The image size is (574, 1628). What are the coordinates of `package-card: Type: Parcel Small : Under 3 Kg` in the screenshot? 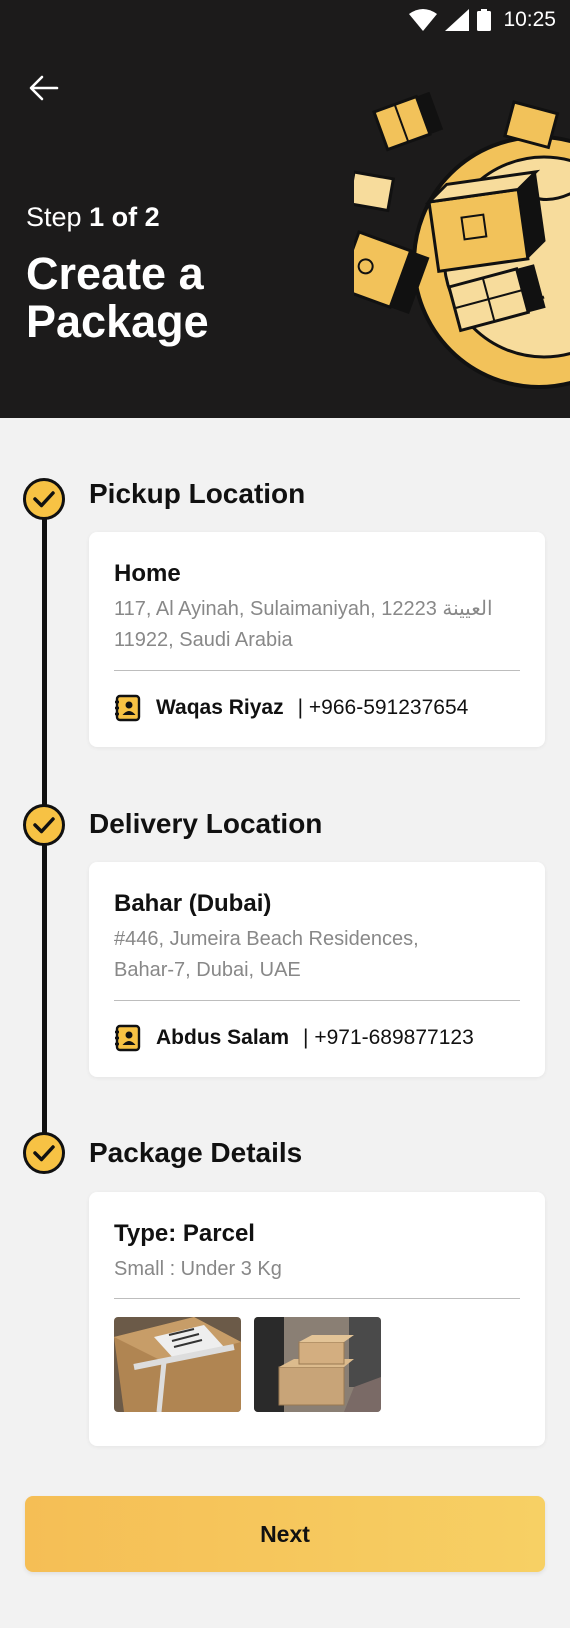 It's located at (317, 1319).